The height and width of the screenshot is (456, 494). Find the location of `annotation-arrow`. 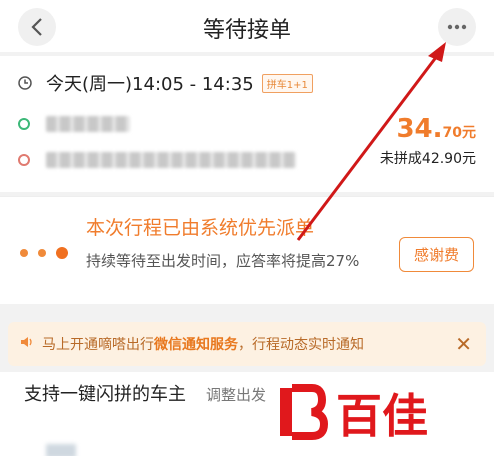

annotation-arrow is located at coordinates (371, 141).